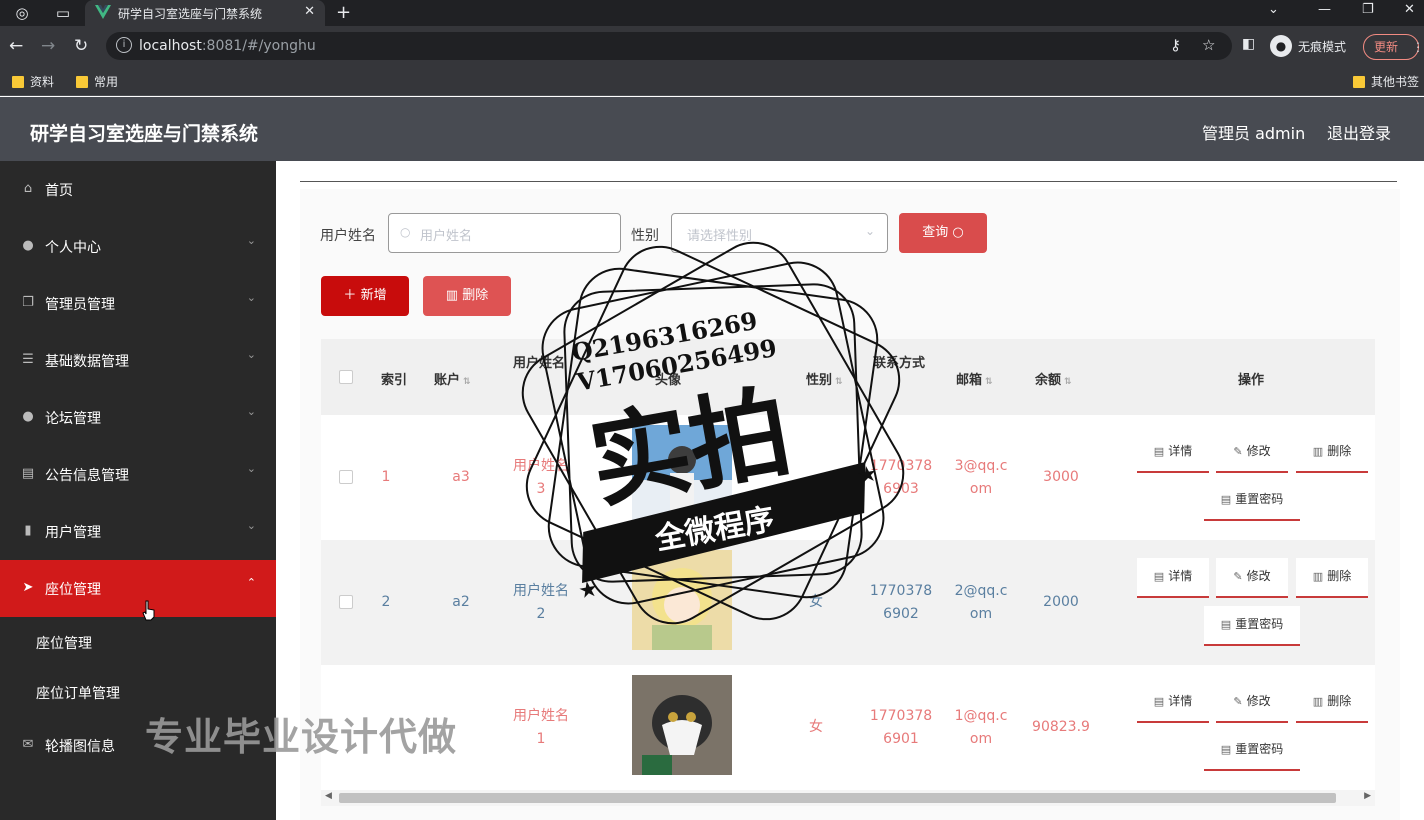  I want to click on update-button: 更新 ⋮, so click(1393, 47).